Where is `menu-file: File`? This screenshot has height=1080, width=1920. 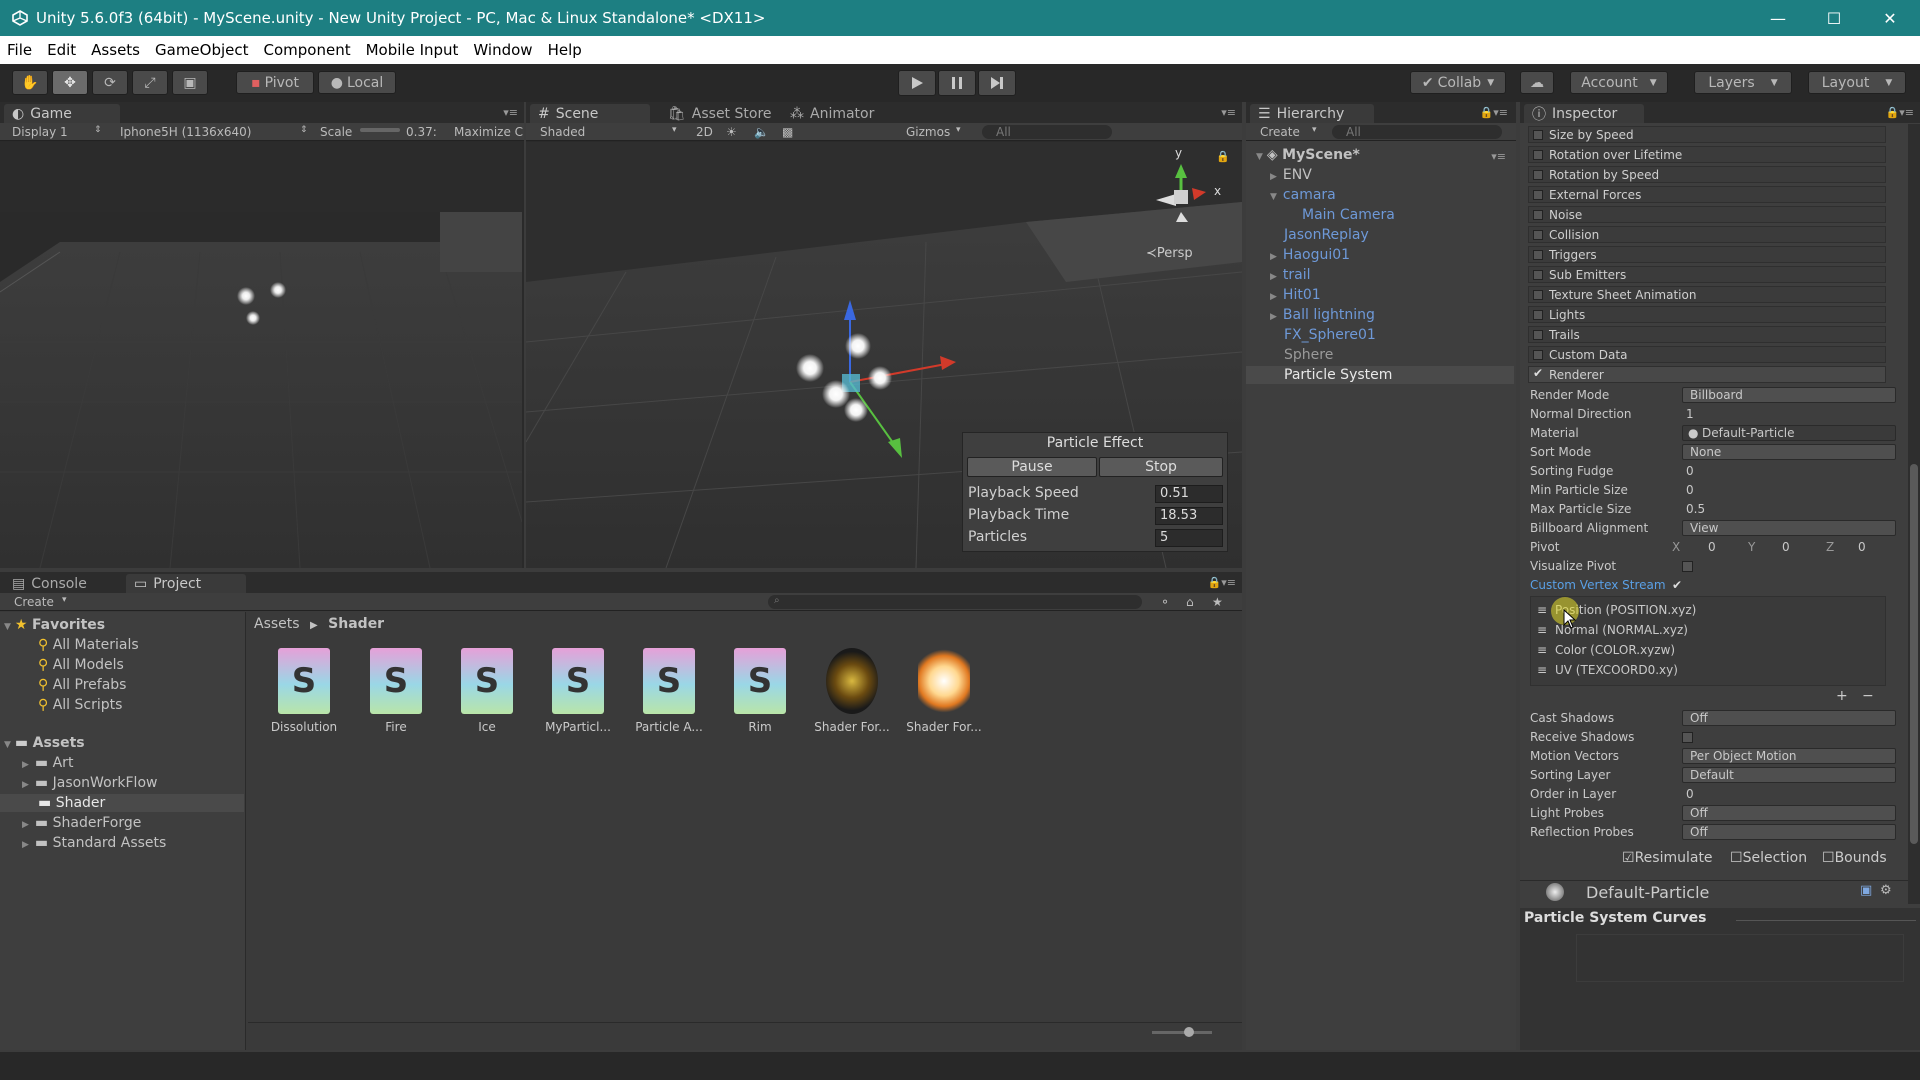 menu-file: File is located at coordinates (20, 50).